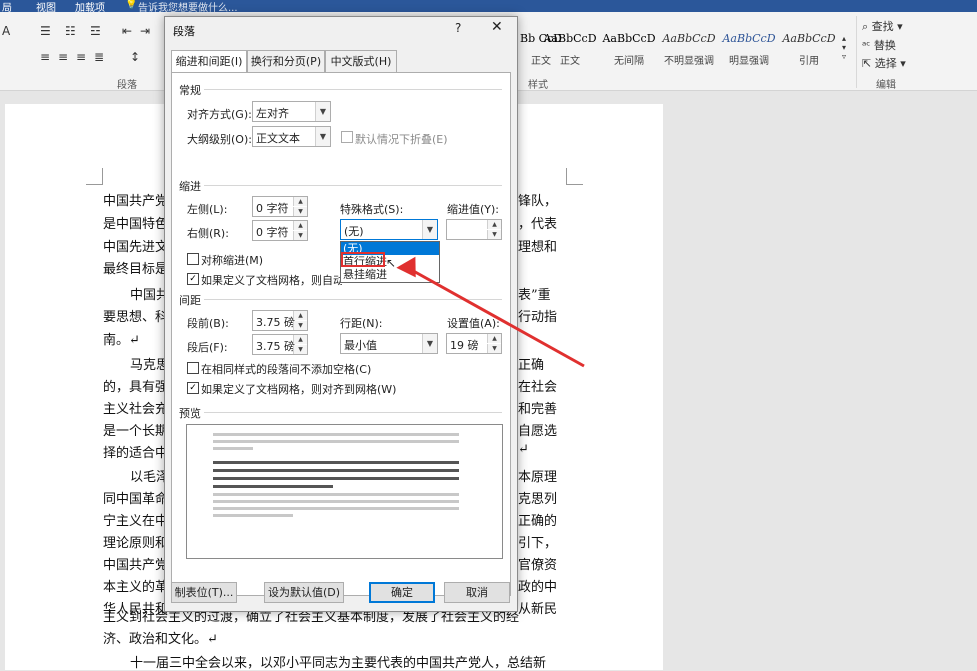 Image resolution: width=977 pixels, height=671 pixels. I want to click on annotation-arrow, so click(490, 312).